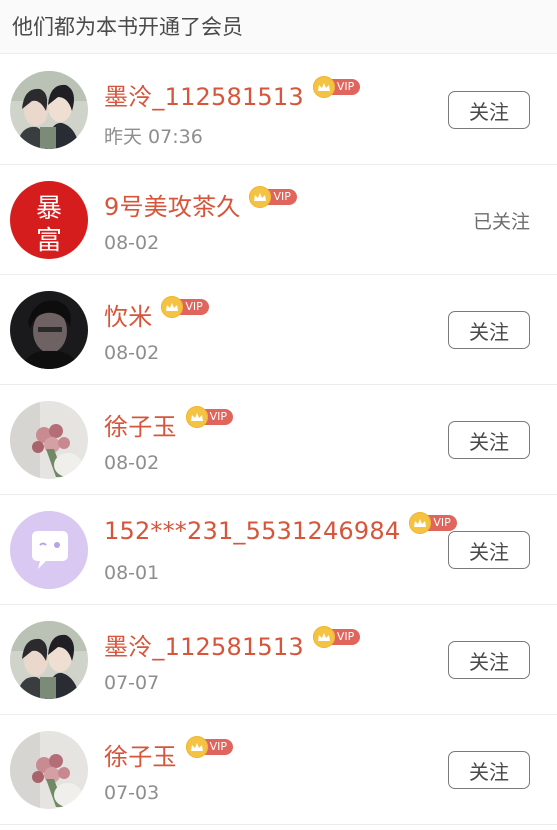 This screenshot has width=557, height=830. What do you see at coordinates (252, 531) in the screenshot?
I see `member-name: 152***231_5531246984` at bounding box center [252, 531].